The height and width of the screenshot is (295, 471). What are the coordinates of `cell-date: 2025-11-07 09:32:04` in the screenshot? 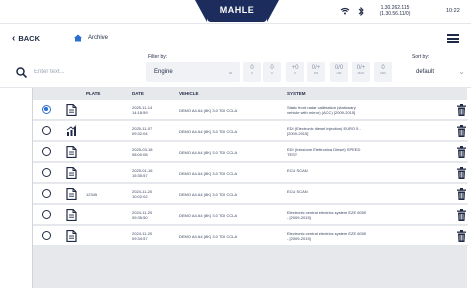 It's located at (142, 131).